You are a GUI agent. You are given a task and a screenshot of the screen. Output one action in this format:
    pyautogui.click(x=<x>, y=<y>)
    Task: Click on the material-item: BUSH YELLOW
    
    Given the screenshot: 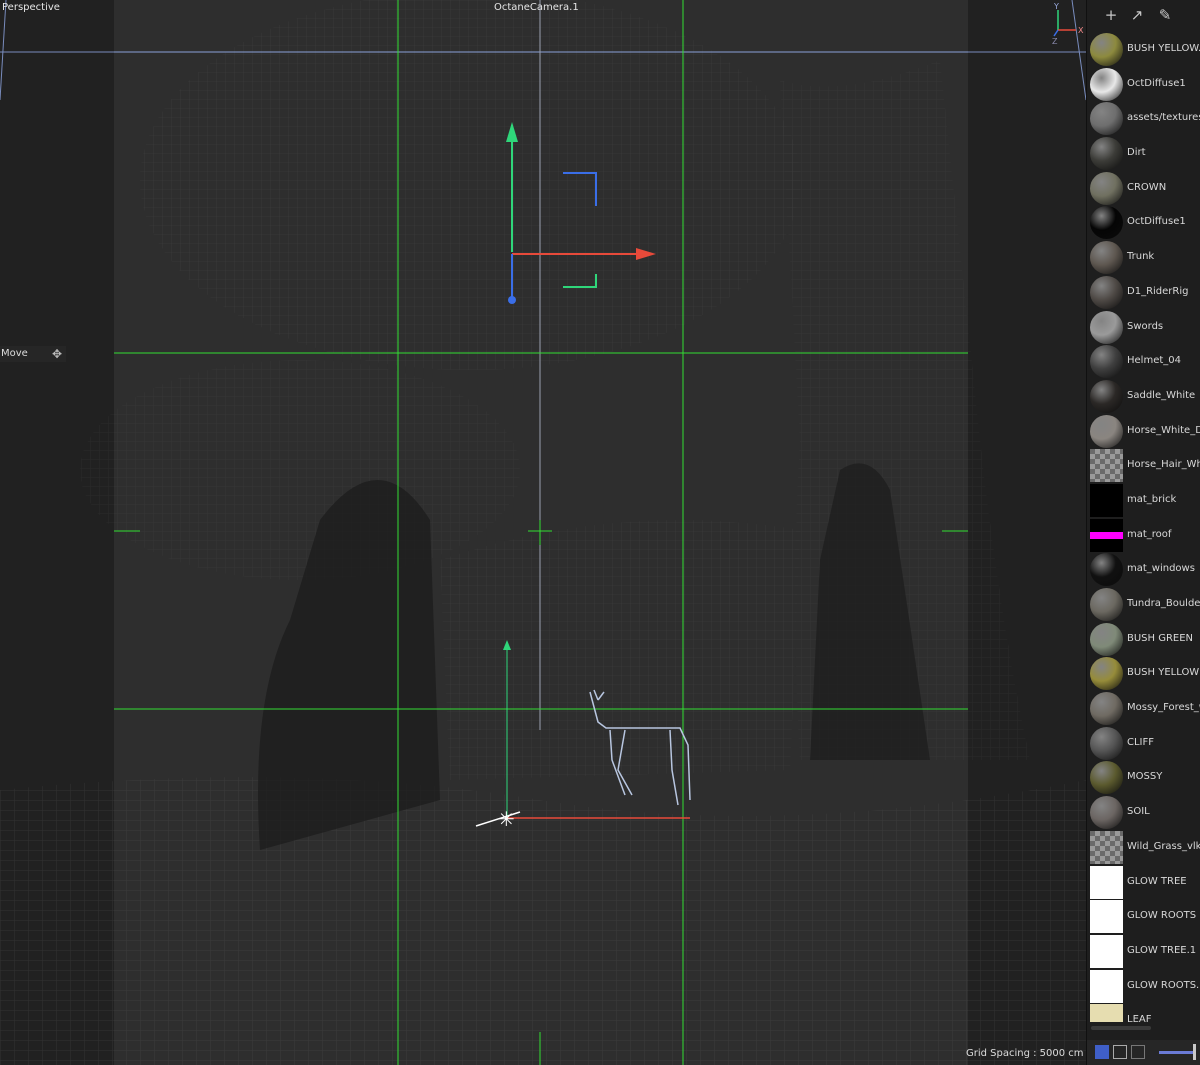 What is the action you would take?
    pyautogui.click(x=1143, y=673)
    